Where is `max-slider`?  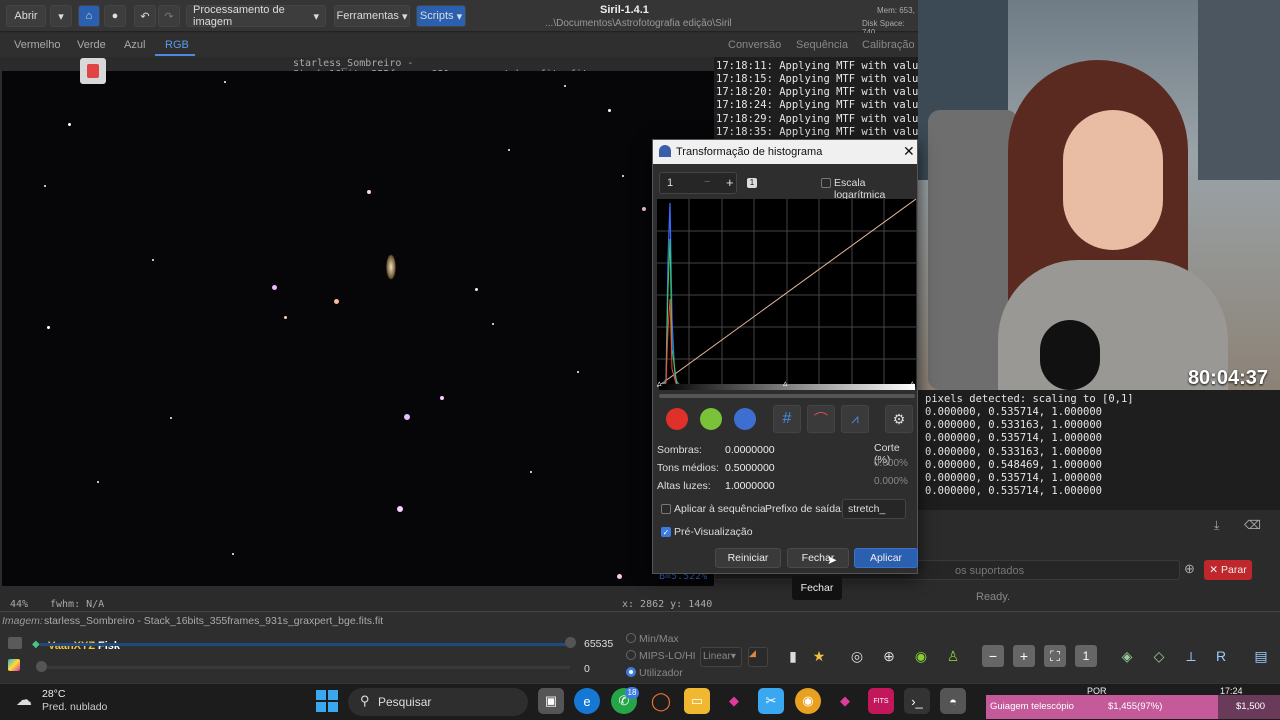
max-slider is located at coordinates (305, 644).